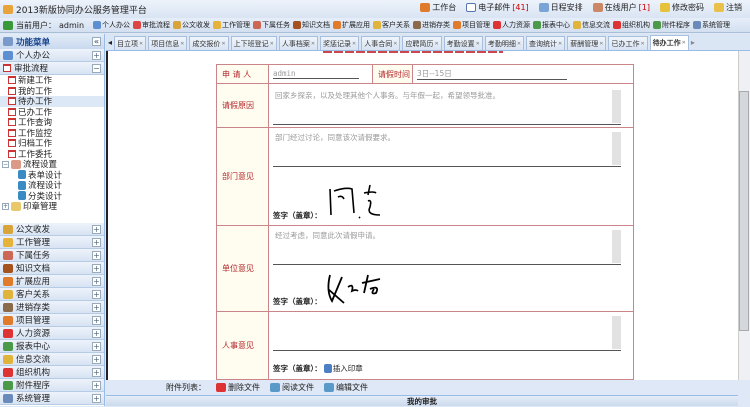 This screenshot has height=407, width=750. Describe the element at coordinates (52, 398) in the screenshot. I see `sidebar-section: 系统管理 +` at that location.